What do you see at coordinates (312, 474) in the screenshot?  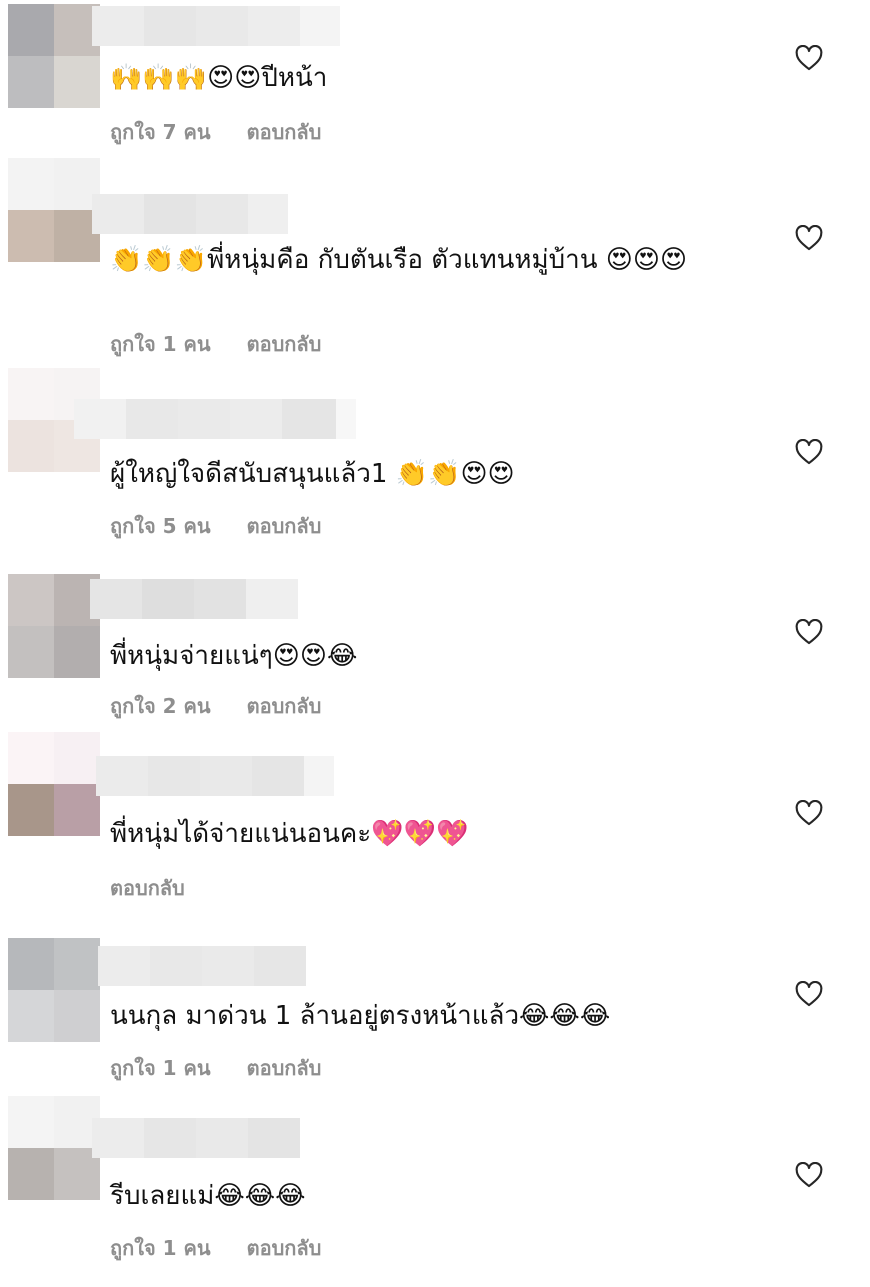 I see `comment-text: ผู้ใหญ่ใจดีสนับสนุนแล้ว1 👏👏😍😍` at bounding box center [312, 474].